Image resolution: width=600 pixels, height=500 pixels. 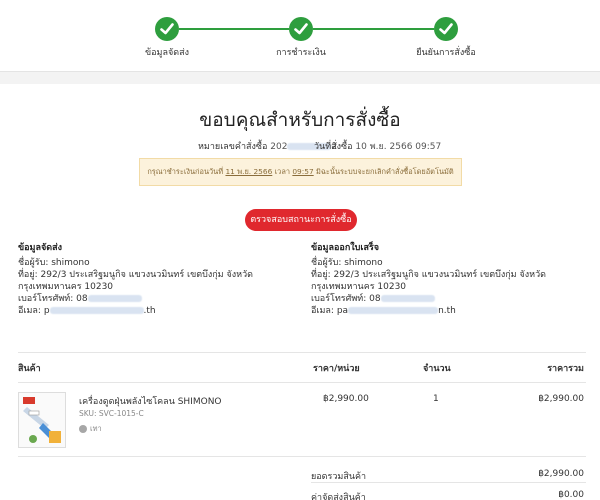 I want to click on vacuum-cleaner-icon, so click(x=42, y=420).